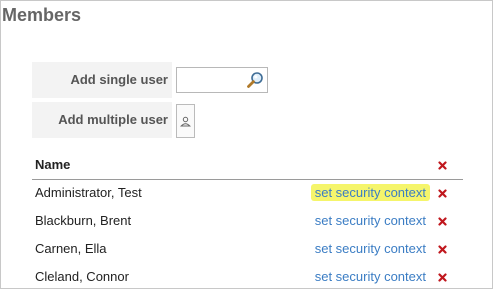  What do you see at coordinates (247, 250) in the screenshot?
I see `table-row: Carnen, Ella set security context` at bounding box center [247, 250].